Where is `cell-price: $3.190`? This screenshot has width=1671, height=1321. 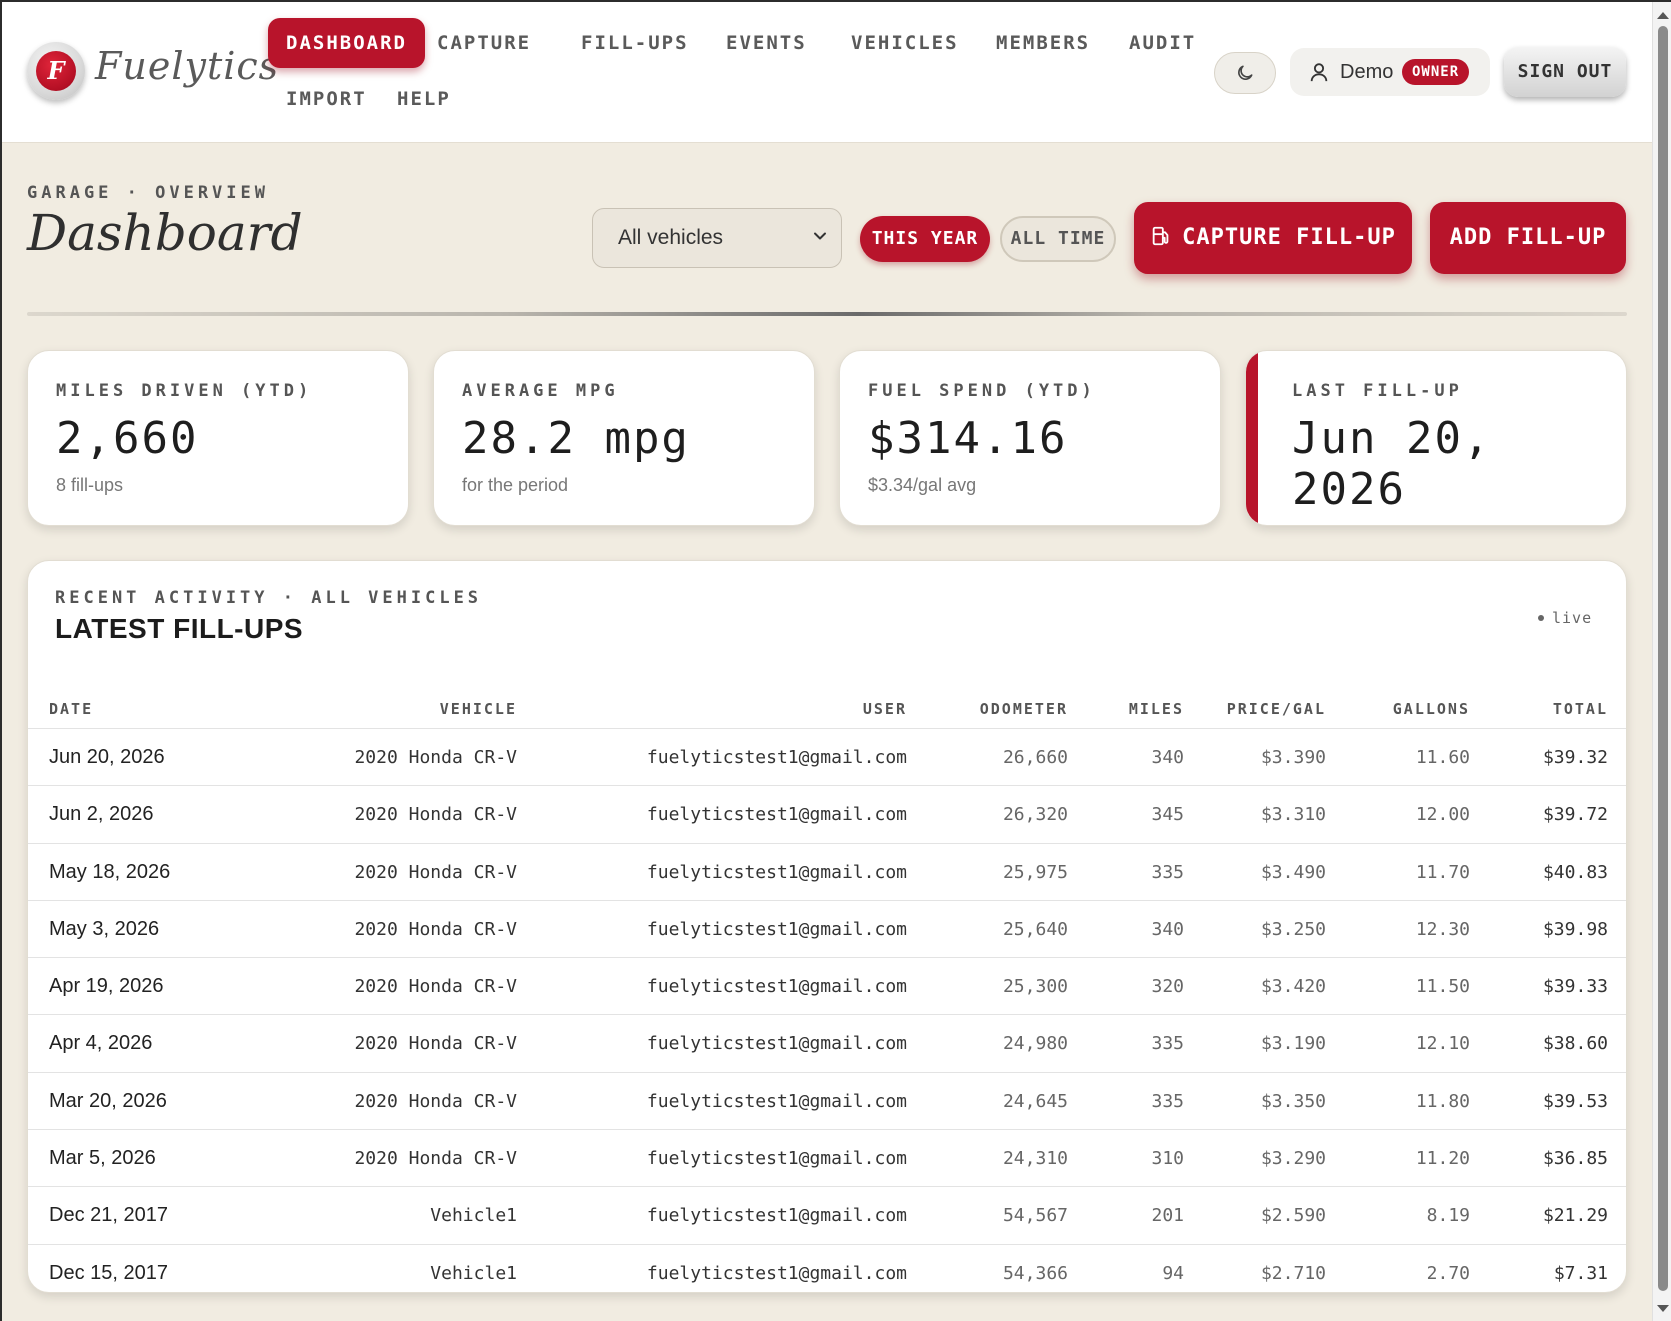 cell-price: $3.190 is located at coordinates (1293, 1044).